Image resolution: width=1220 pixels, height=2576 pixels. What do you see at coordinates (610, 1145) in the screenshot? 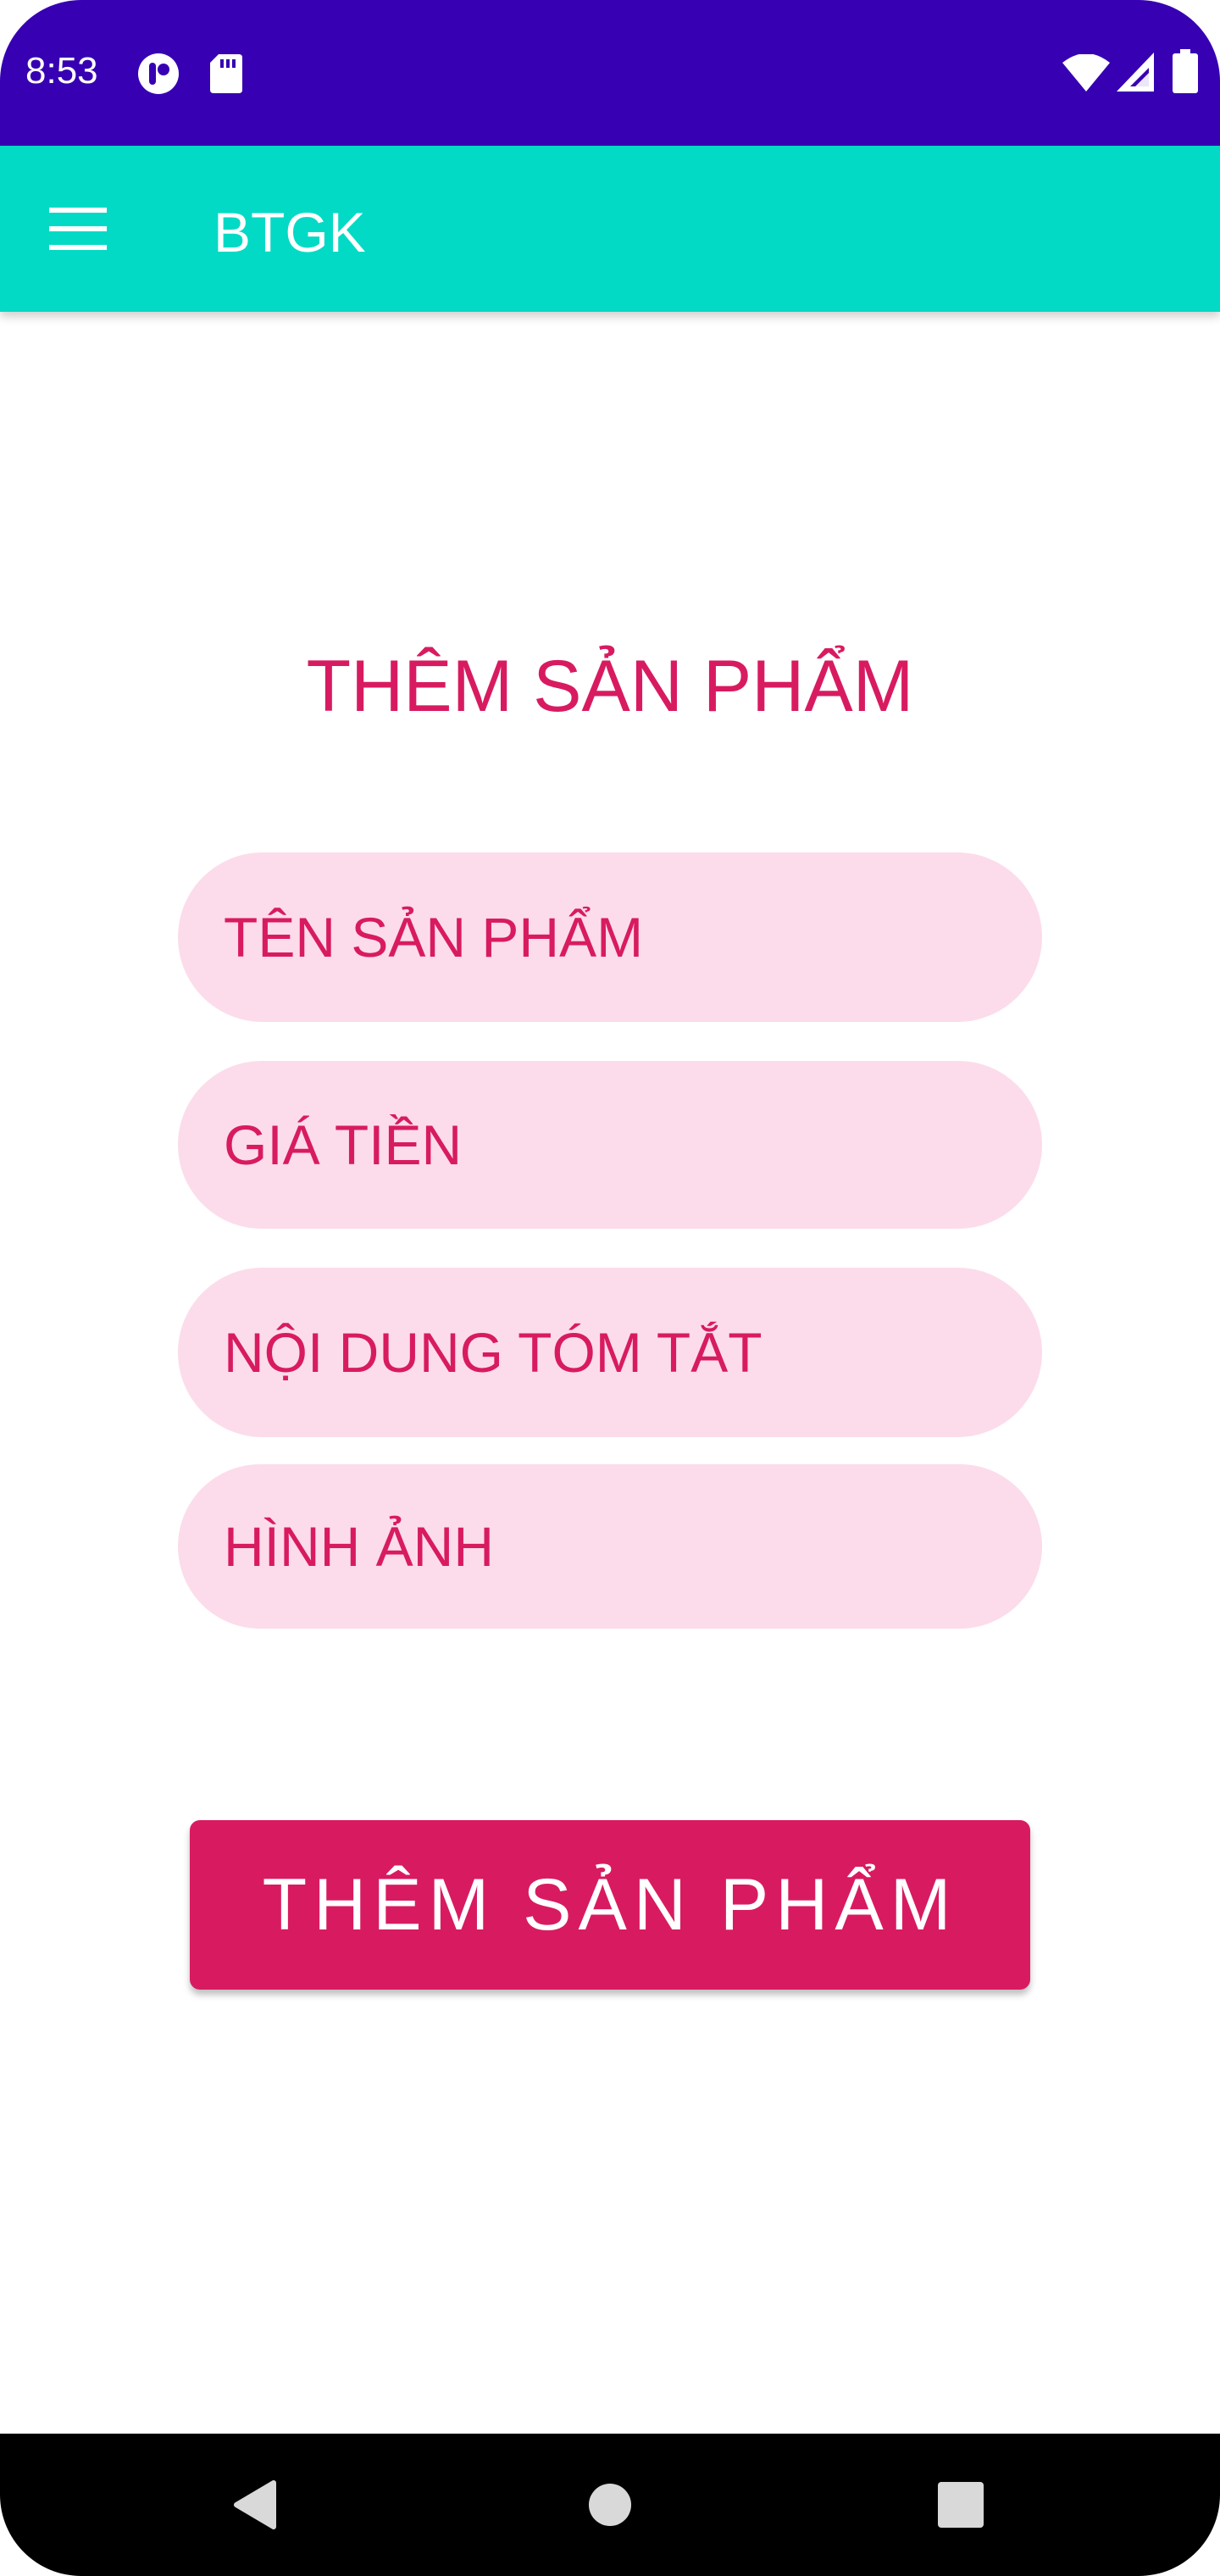
I see `price-field` at bounding box center [610, 1145].